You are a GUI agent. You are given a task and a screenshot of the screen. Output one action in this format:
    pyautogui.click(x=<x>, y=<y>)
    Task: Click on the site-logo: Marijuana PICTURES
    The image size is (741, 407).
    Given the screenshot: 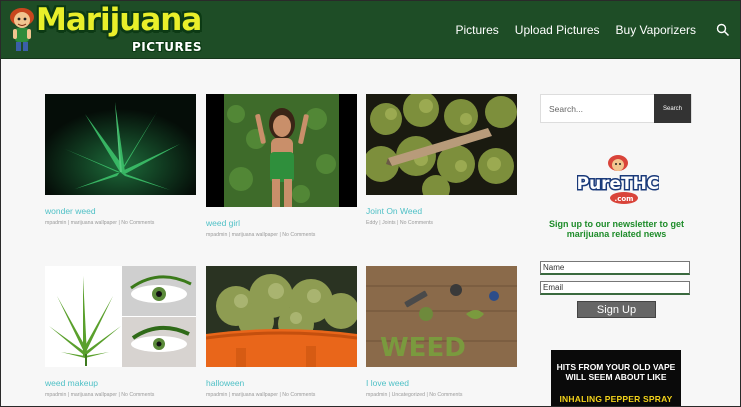 What is the action you would take?
    pyautogui.click(x=104, y=29)
    